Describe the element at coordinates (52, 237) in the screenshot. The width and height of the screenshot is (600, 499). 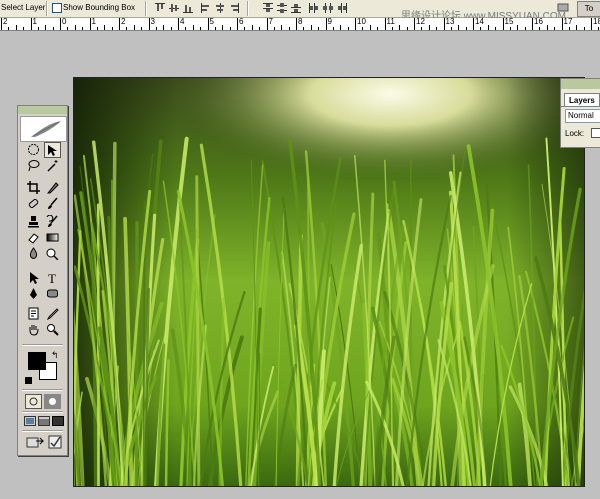
I see `gradient-icon` at that location.